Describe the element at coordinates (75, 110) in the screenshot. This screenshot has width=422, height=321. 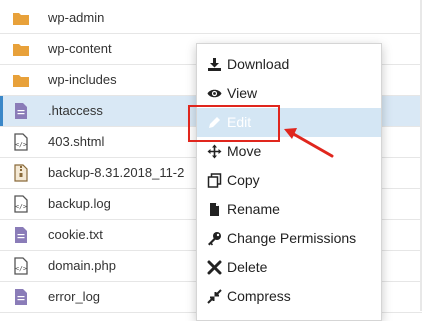
I see `file-name: .htaccess` at that location.